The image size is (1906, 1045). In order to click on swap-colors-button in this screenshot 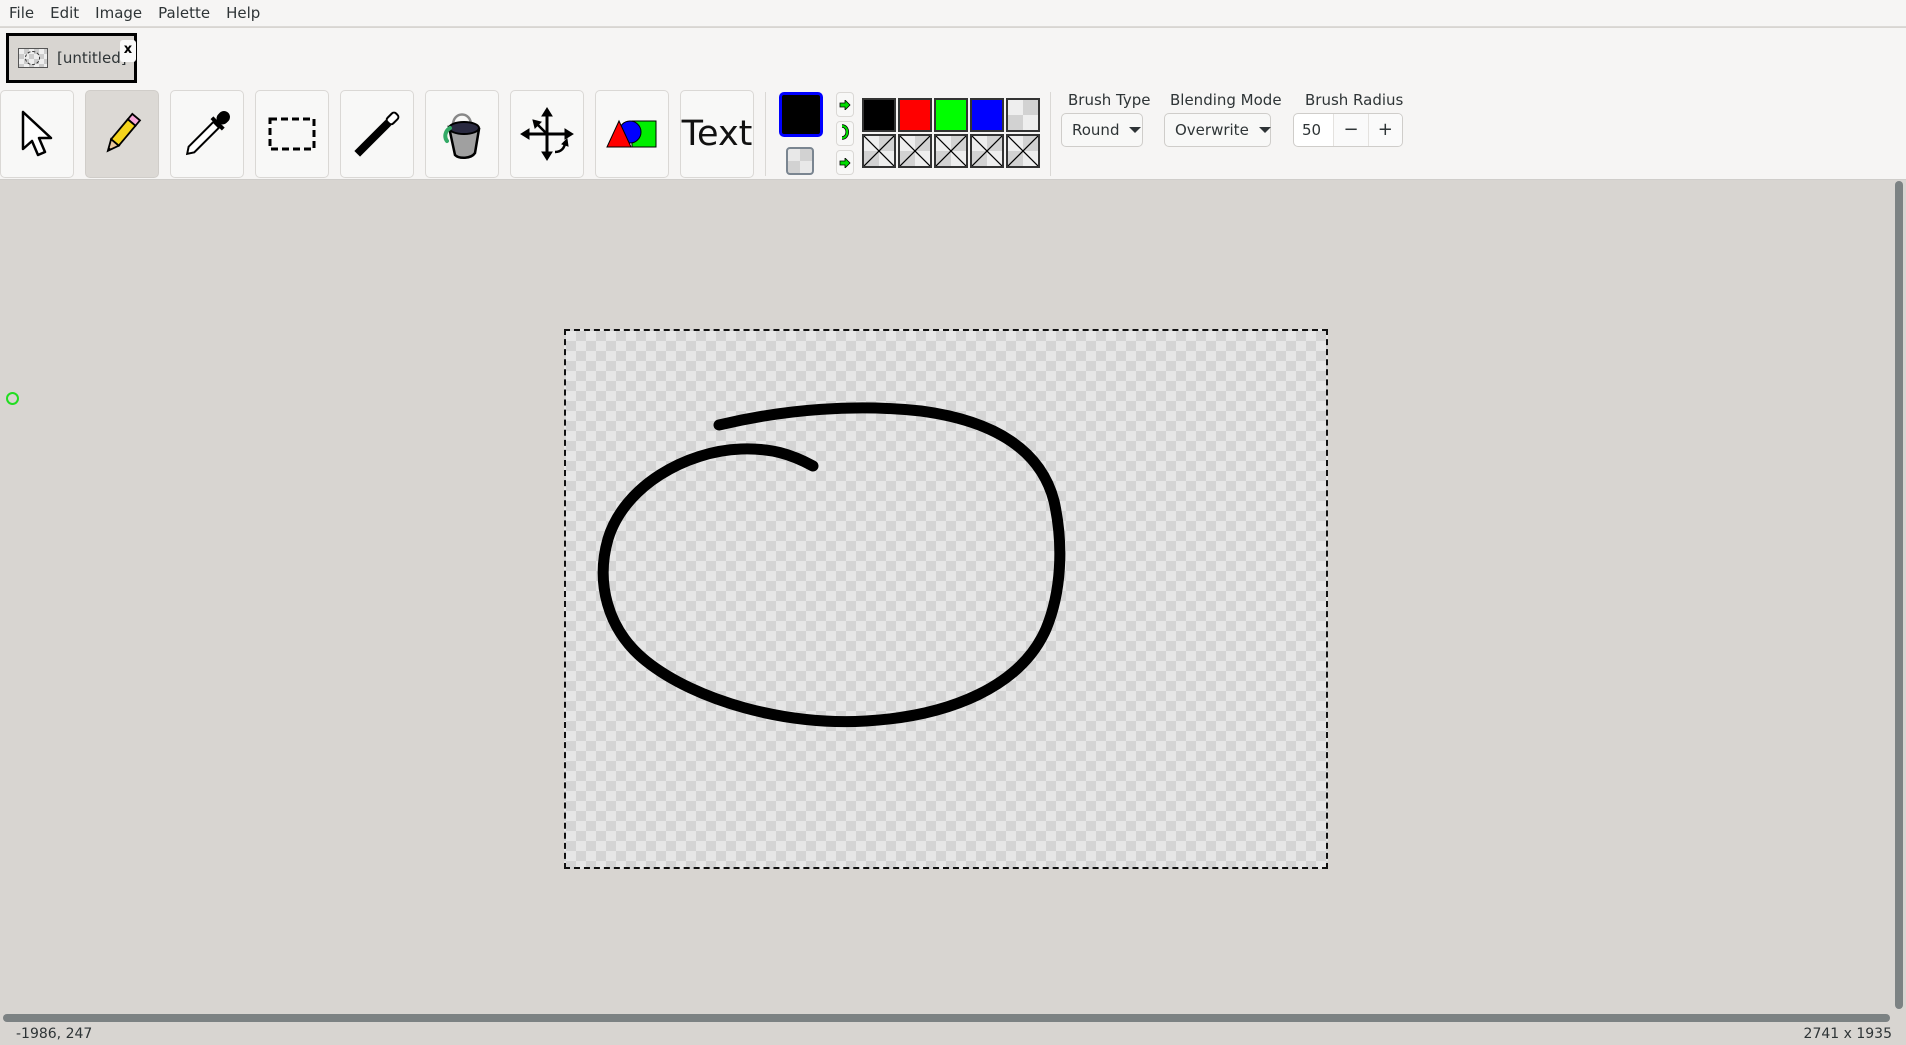, I will do `click(845, 133)`.